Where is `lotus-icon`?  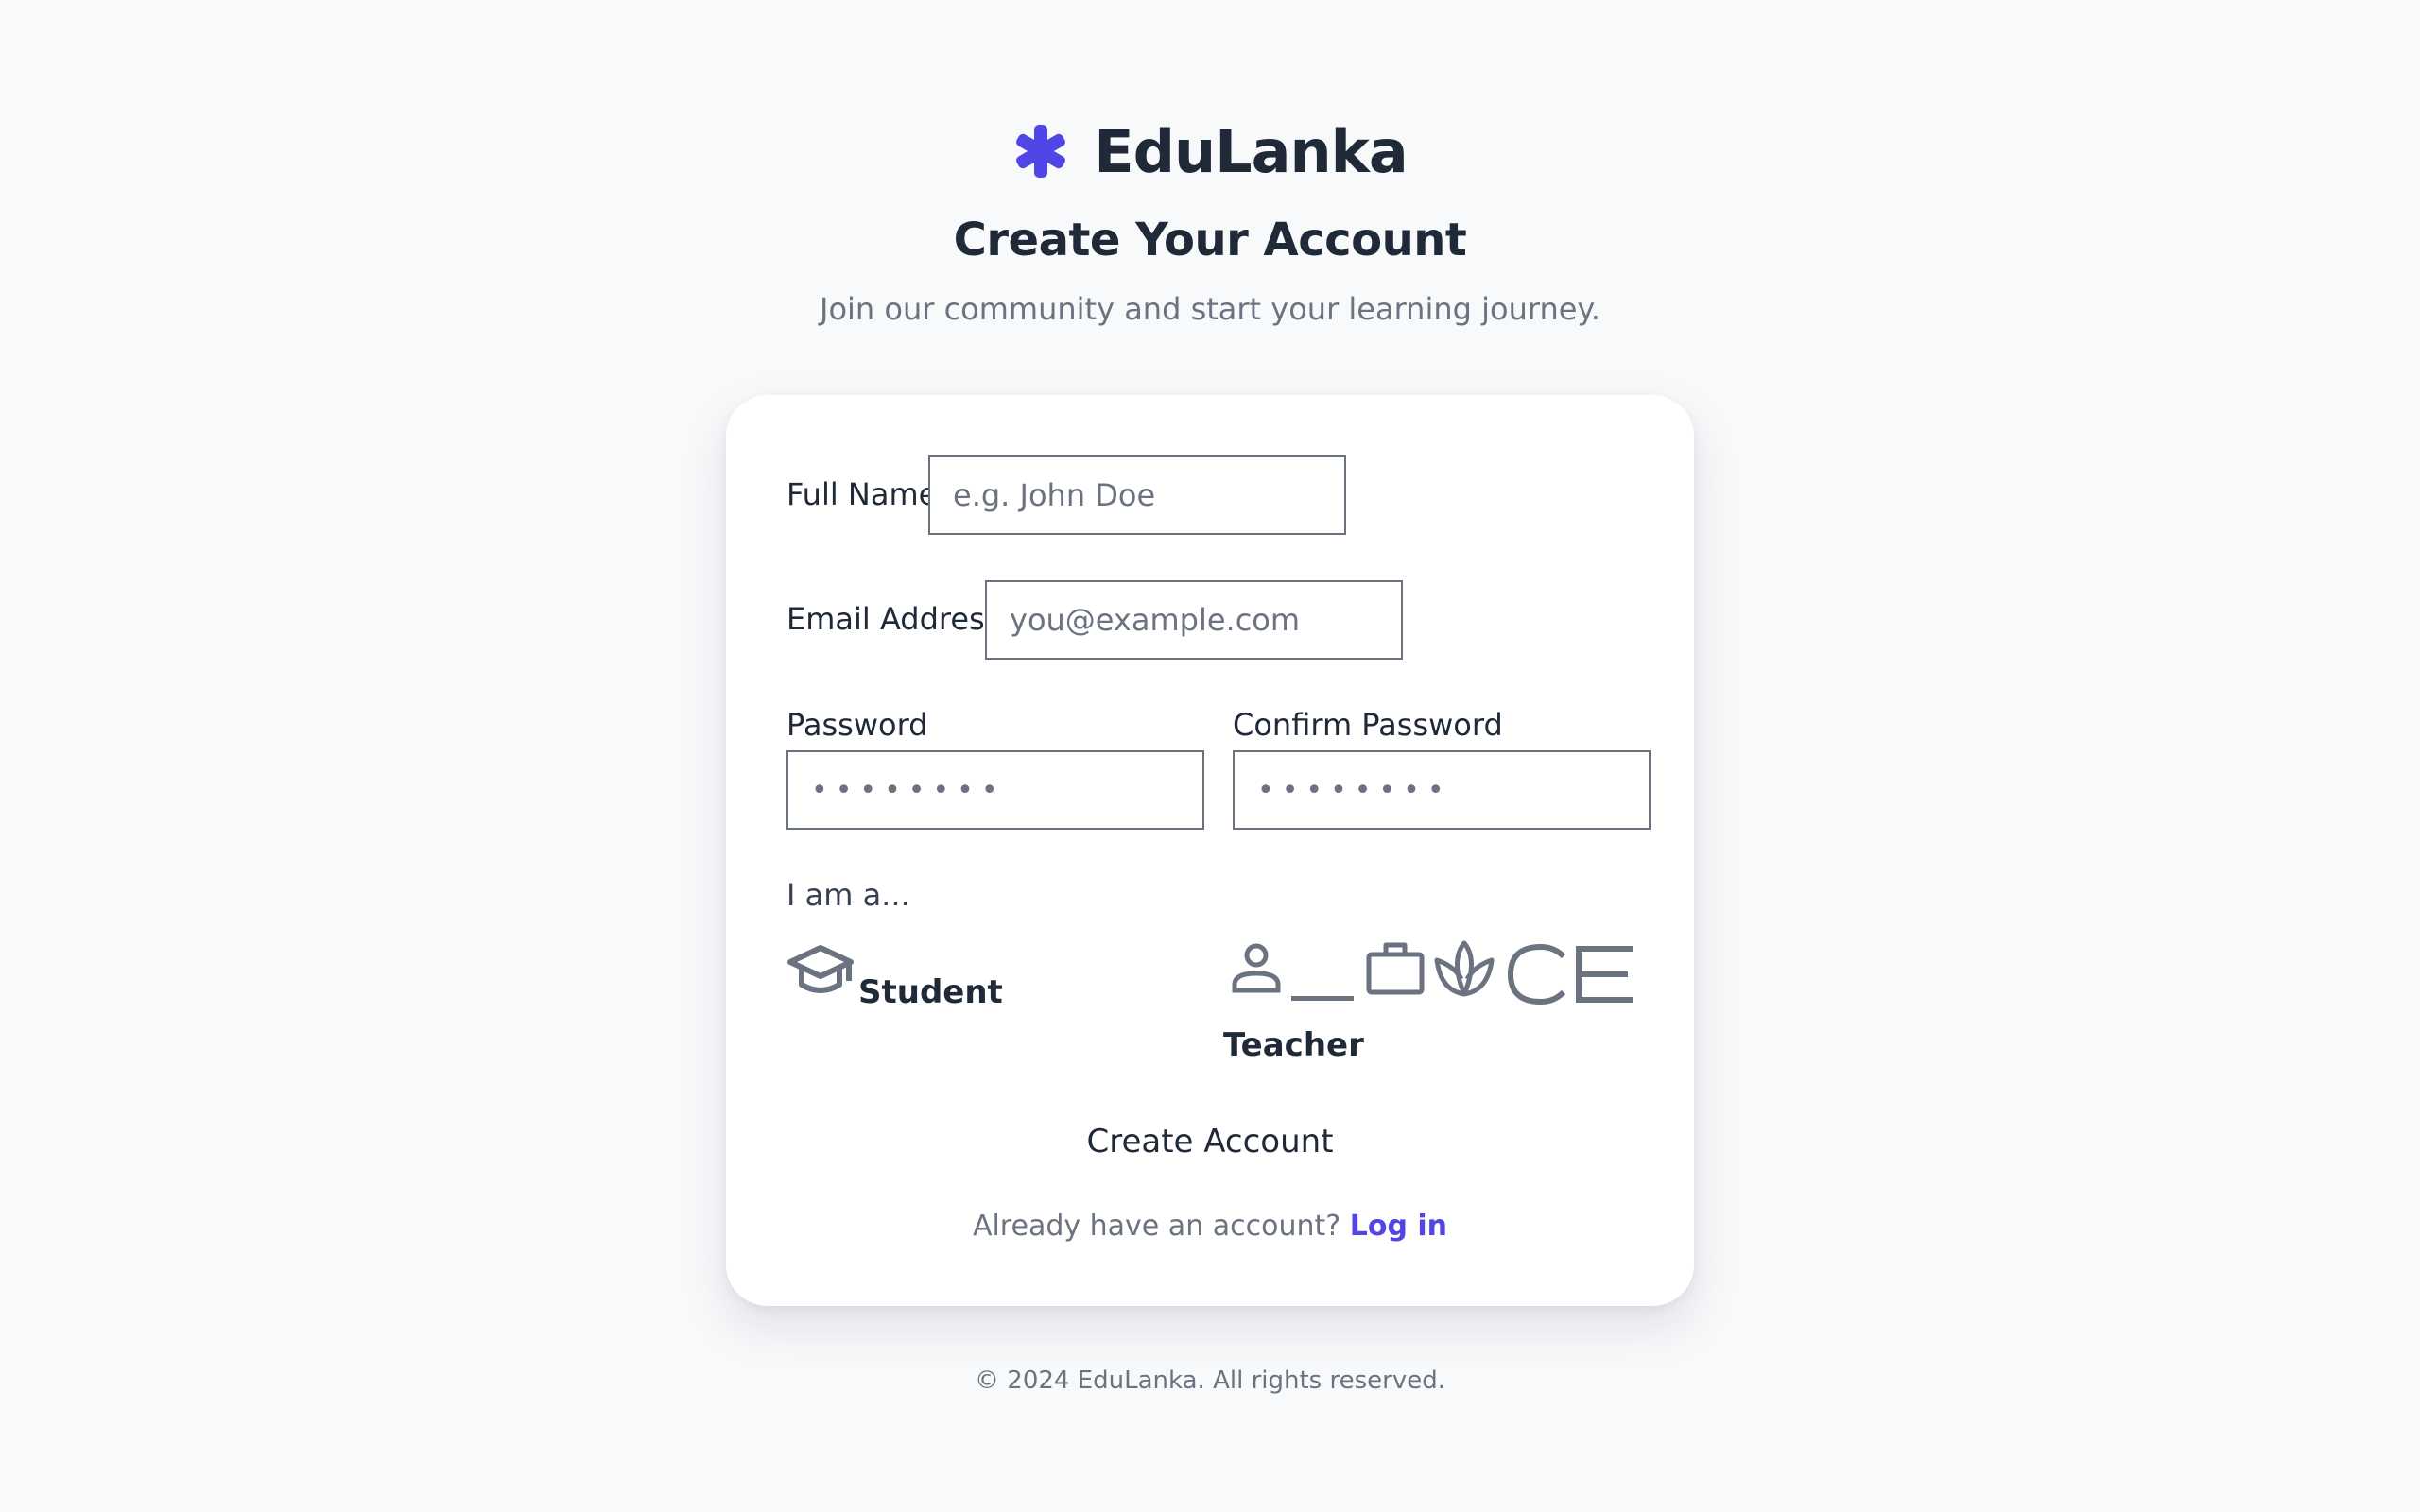
lotus-icon is located at coordinates (1464, 969).